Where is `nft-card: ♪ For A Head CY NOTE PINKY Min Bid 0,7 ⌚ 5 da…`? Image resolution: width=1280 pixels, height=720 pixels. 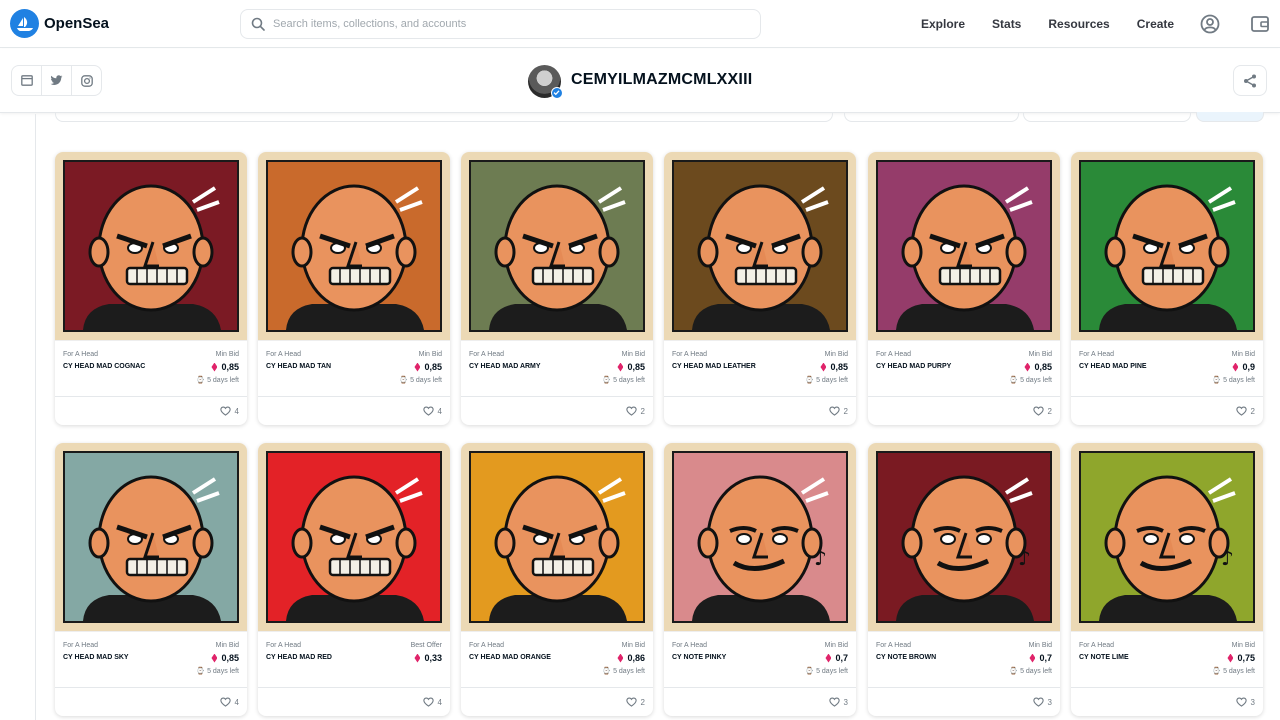 nft-card: ♪ For A Head CY NOTE PINKY Min Bid 0,7 ⌚ 5 da… is located at coordinates (760, 579).